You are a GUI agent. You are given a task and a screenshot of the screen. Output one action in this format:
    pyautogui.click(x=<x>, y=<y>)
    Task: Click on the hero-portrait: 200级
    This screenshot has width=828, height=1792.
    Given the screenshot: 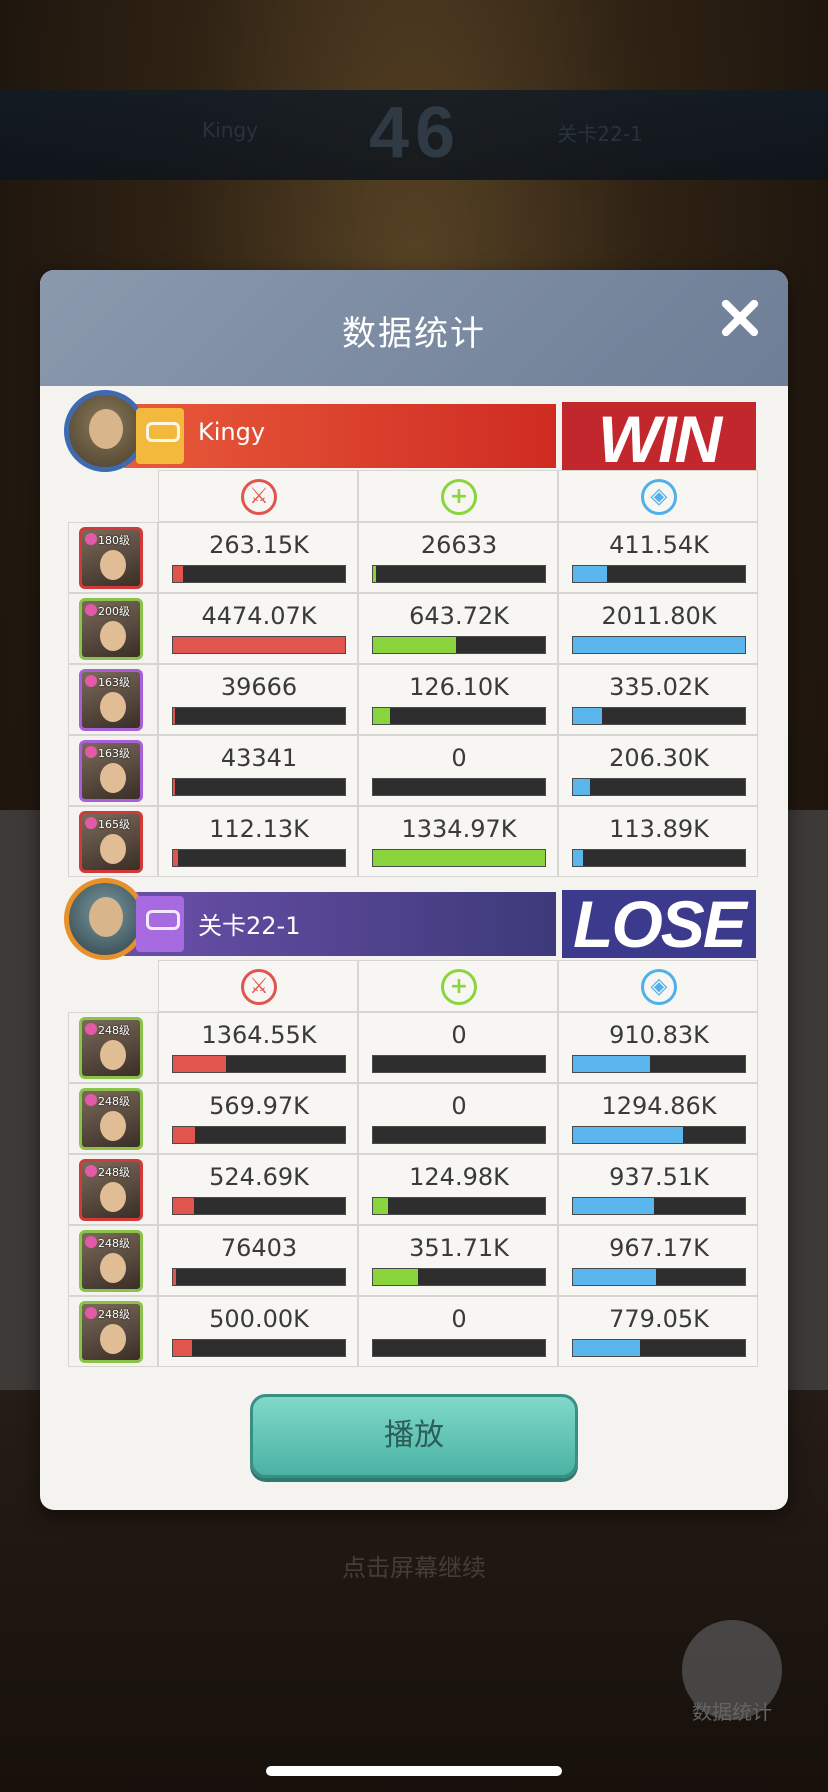 What is the action you would take?
    pyautogui.click(x=111, y=629)
    